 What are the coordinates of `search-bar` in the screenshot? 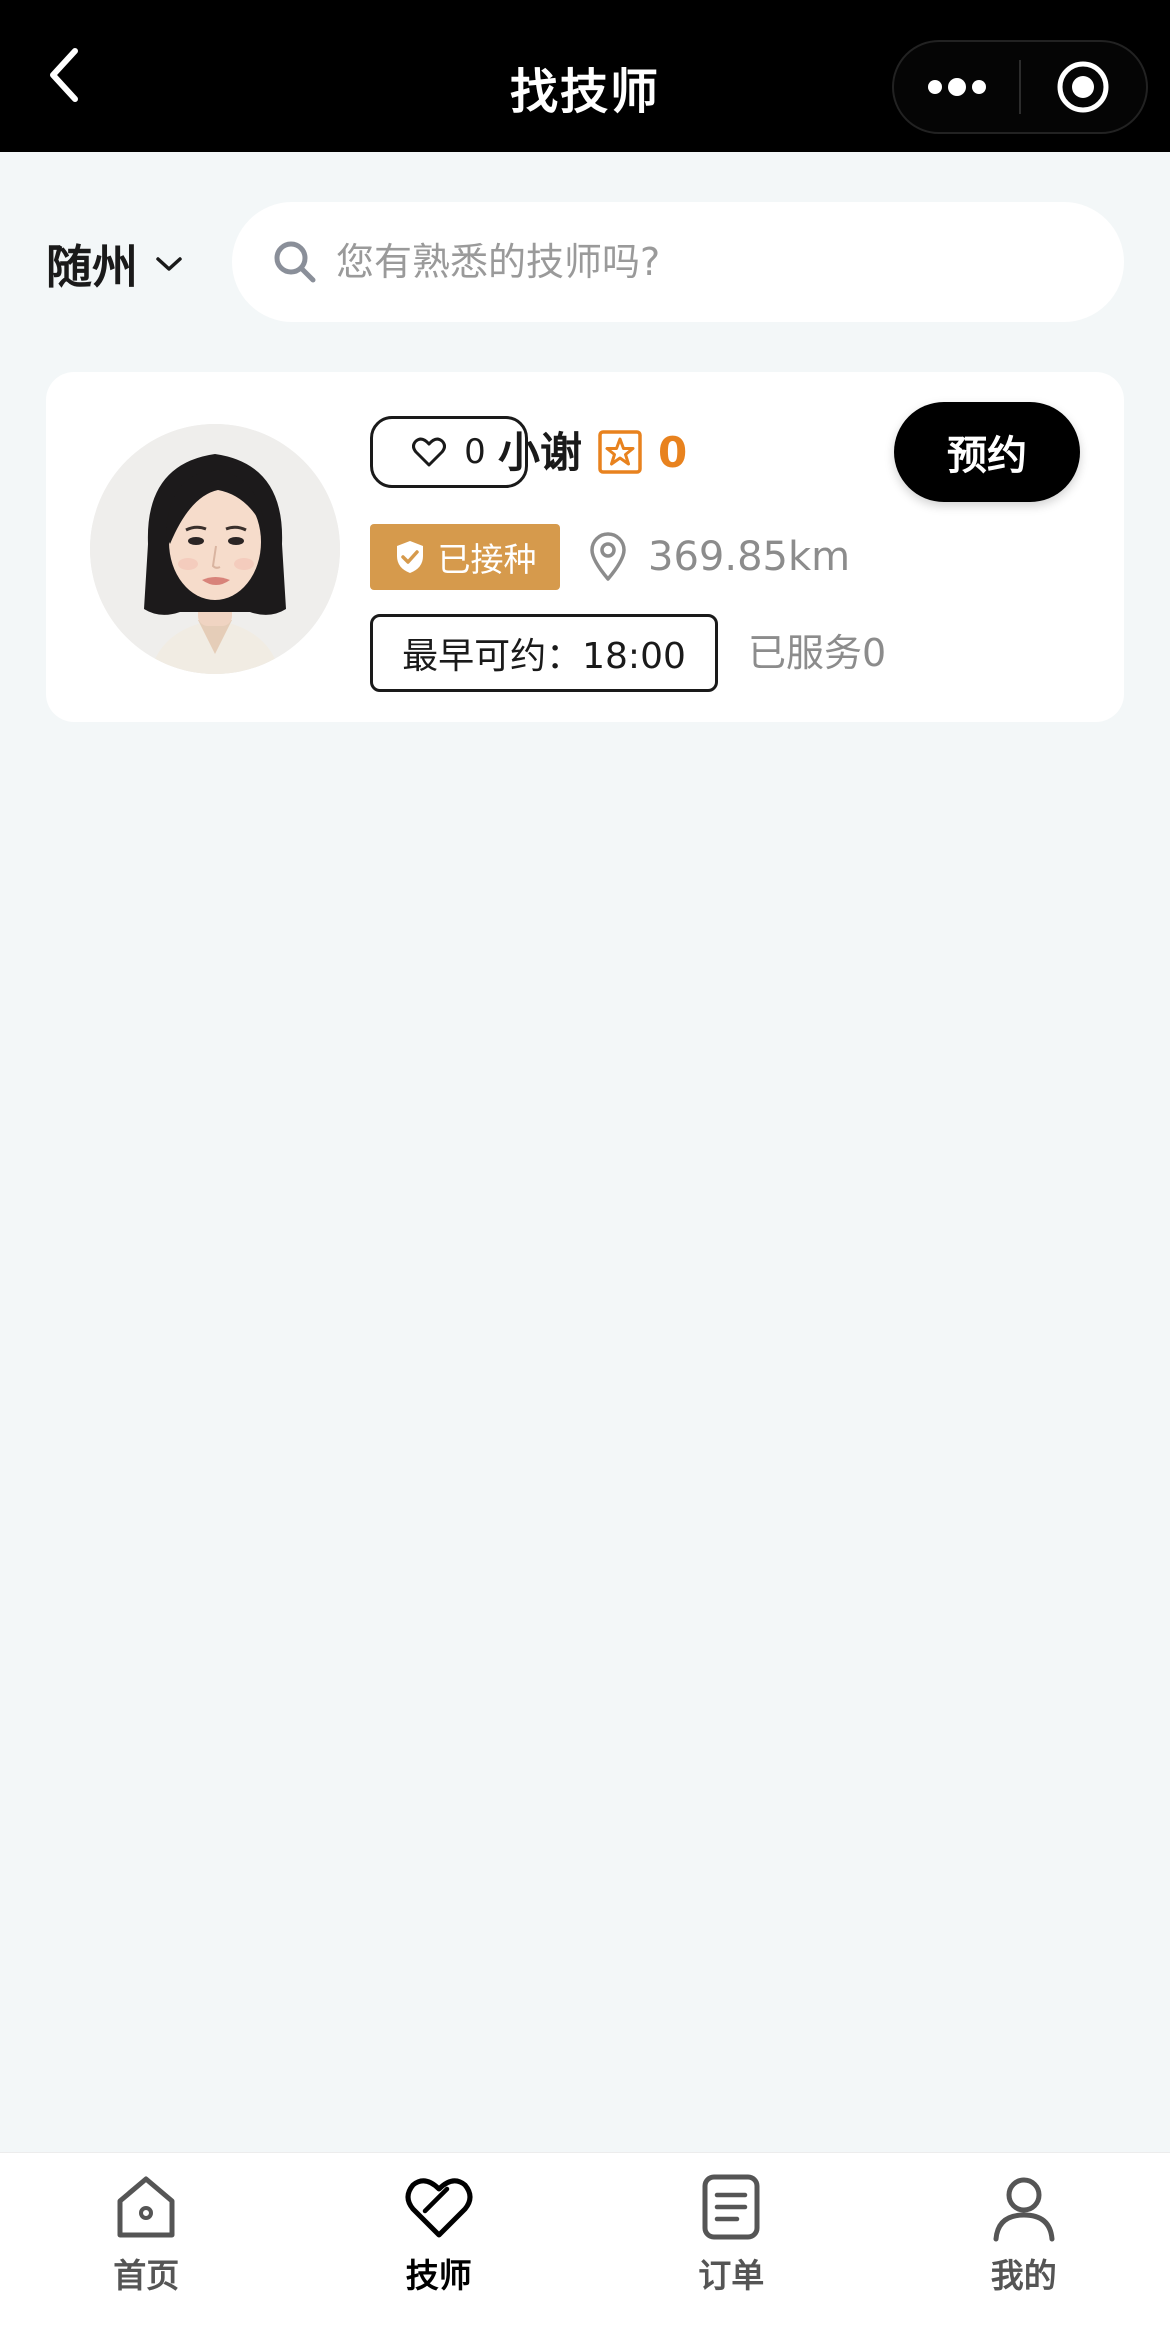 It's located at (678, 262).